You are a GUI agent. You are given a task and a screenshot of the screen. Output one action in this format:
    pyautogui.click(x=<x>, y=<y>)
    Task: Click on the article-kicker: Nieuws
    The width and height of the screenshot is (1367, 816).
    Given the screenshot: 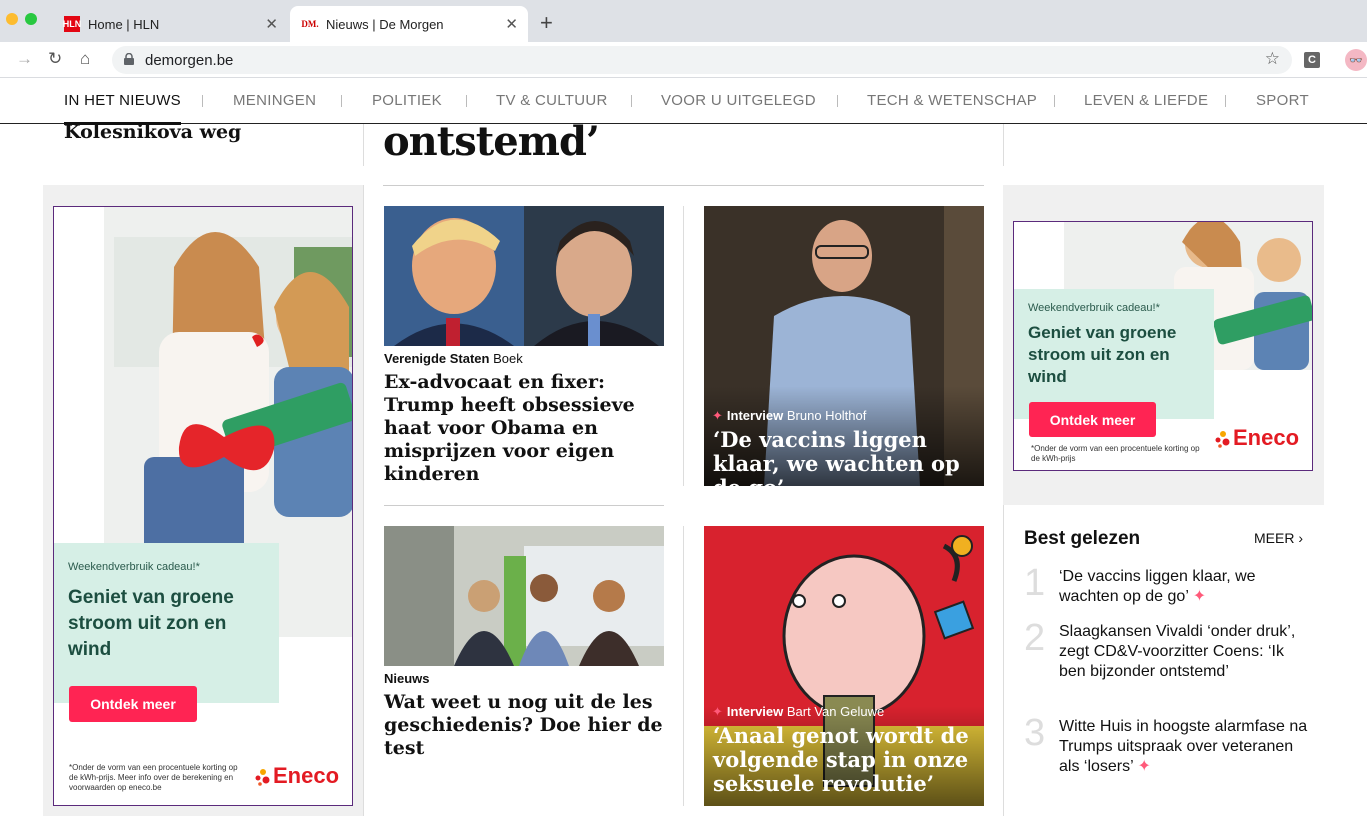 What is the action you would take?
    pyautogui.click(x=407, y=678)
    